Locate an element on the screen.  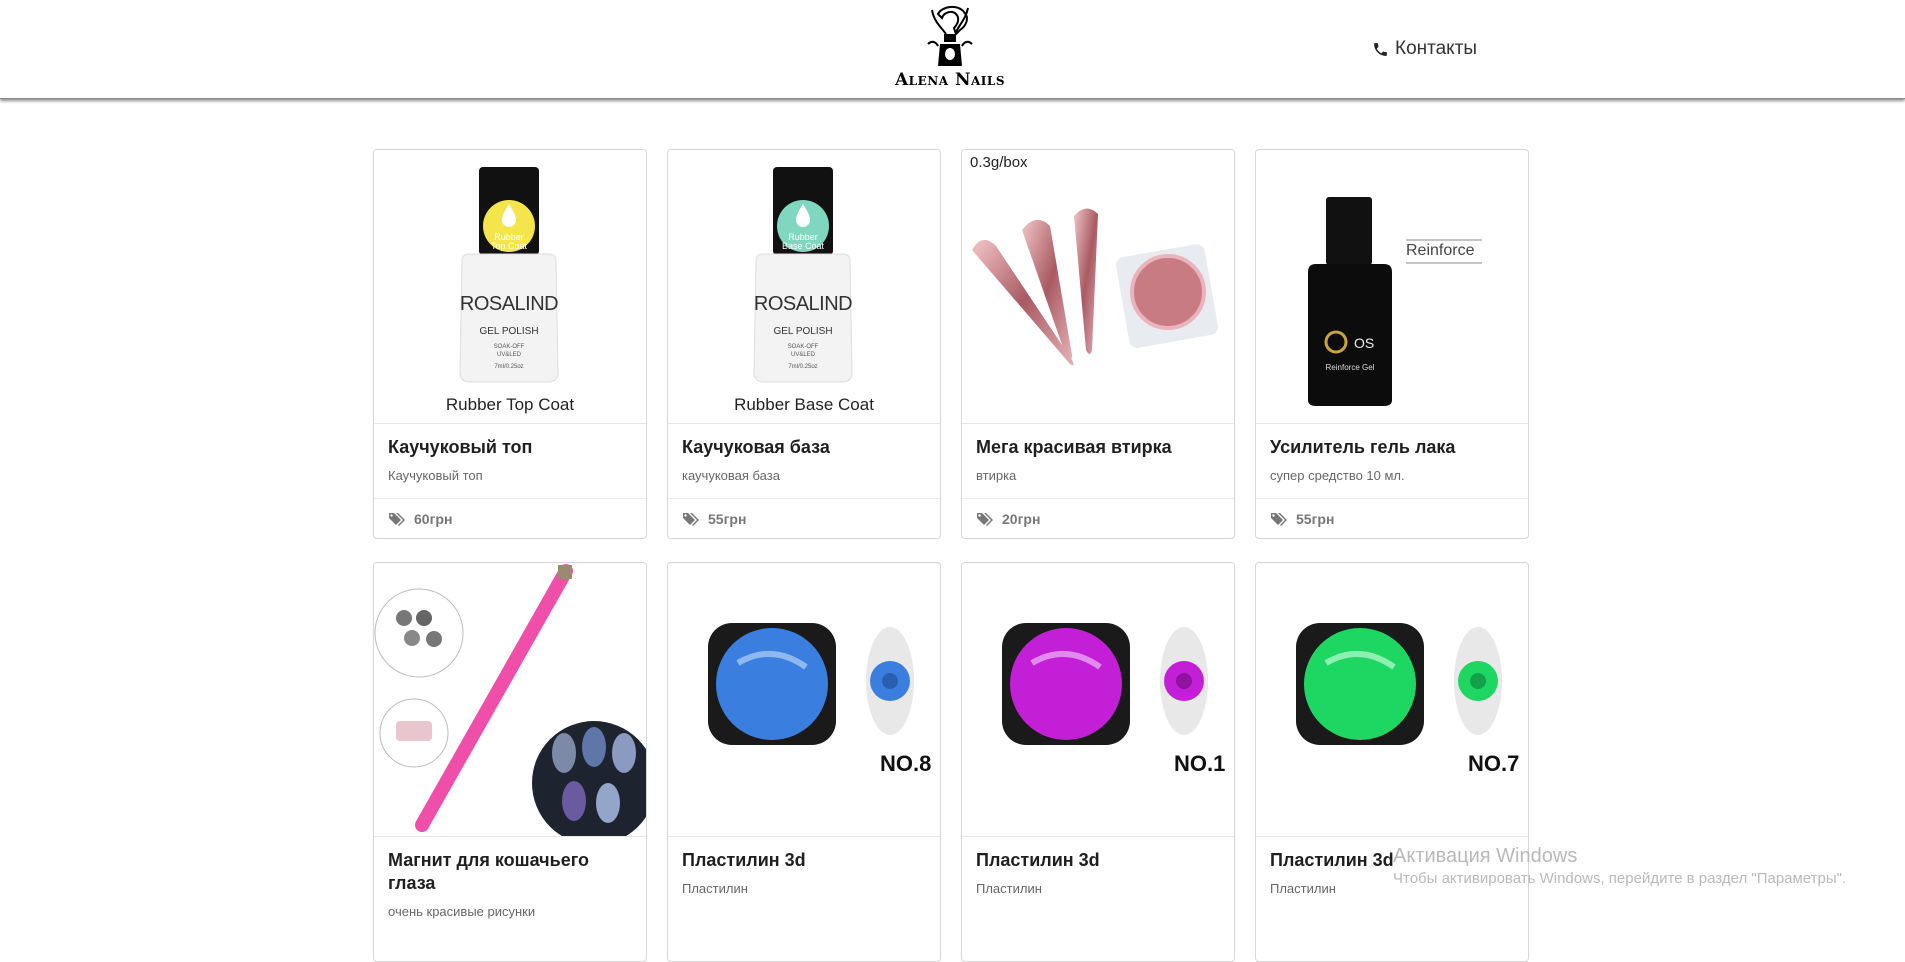
logo-text: Alena Nails is located at coordinates (950, 80).